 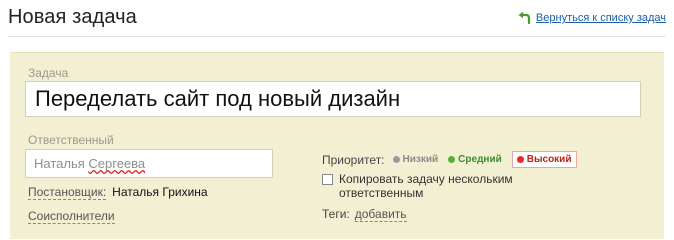 I want to click on coexecutors-link: Соисполнители, so click(x=71, y=216).